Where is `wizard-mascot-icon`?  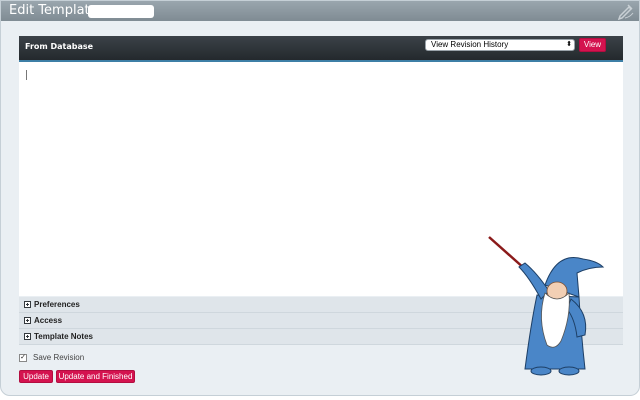
wizard-mascot-icon is located at coordinates (546, 306).